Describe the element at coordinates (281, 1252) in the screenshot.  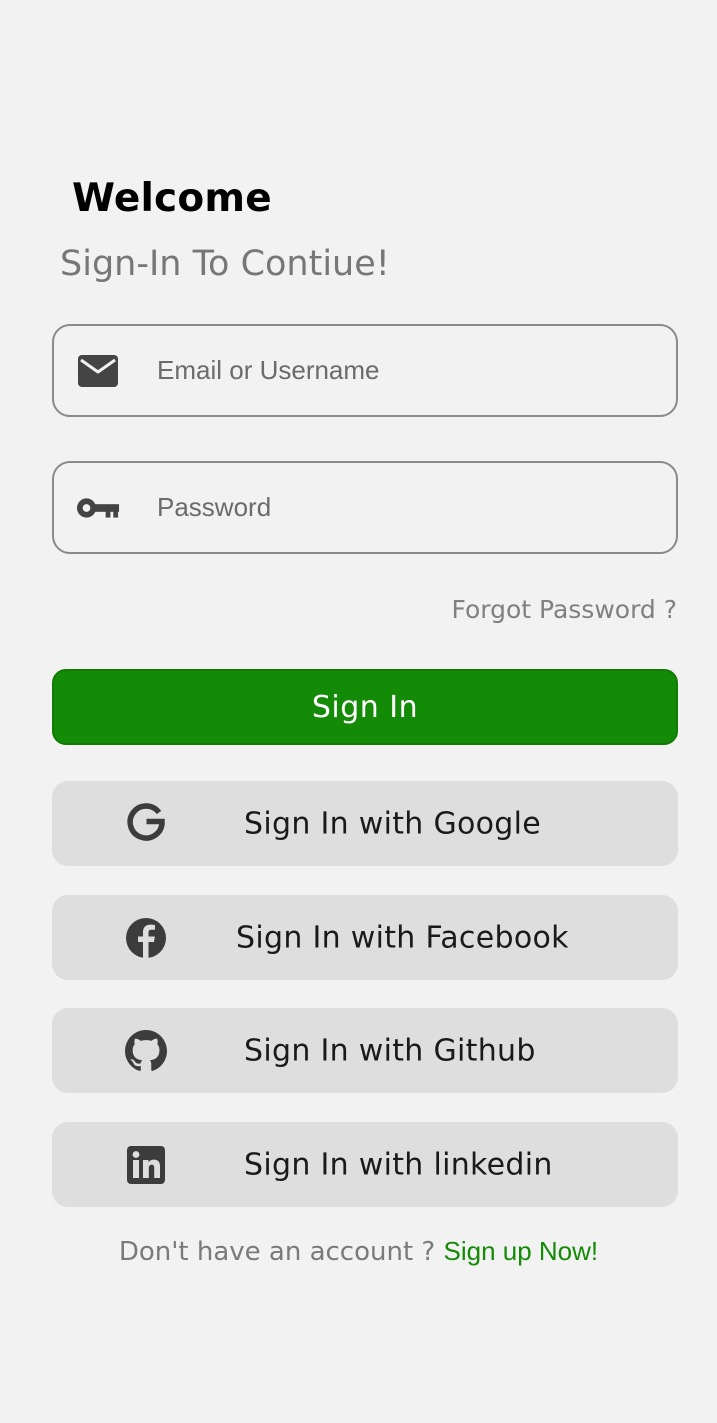
I see `signup-prompt-text: Don't have an account ?` at that location.